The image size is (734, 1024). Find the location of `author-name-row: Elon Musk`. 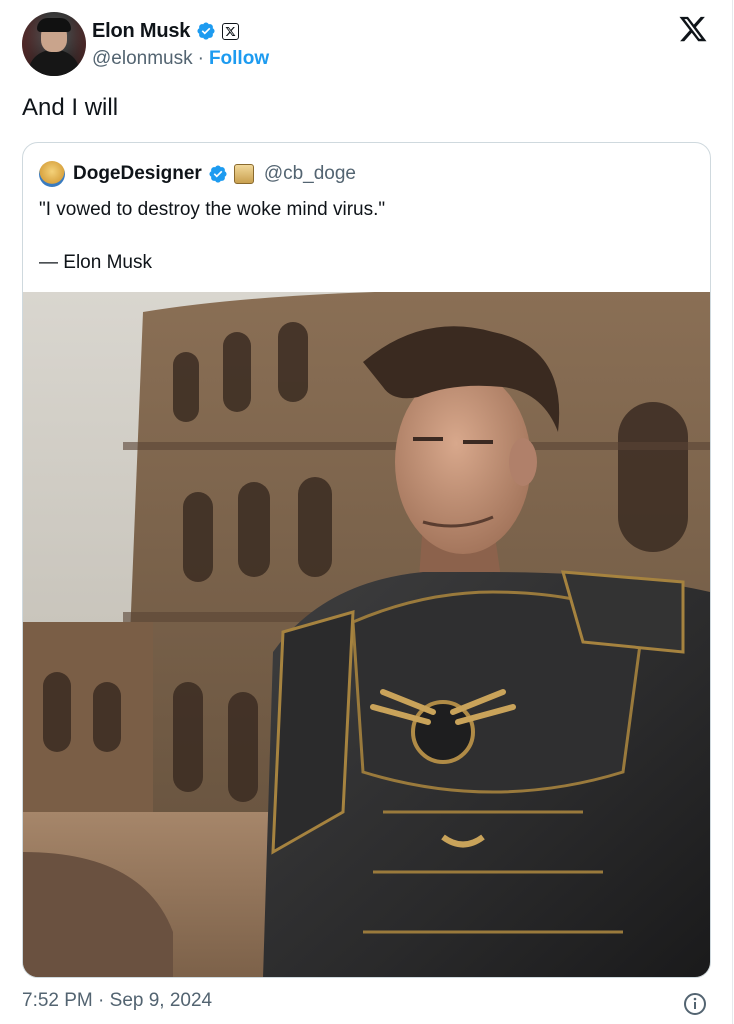

author-name-row: Elon Musk is located at coordinates (166, 31).